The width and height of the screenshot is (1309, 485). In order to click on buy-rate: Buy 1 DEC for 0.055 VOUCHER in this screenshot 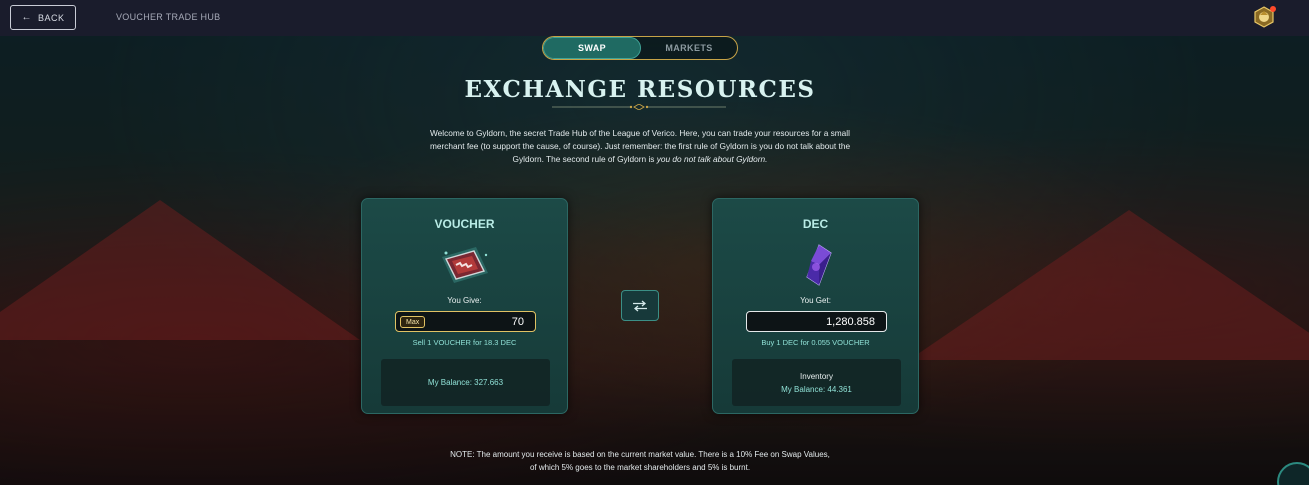, I will do `click(815, 342)`.